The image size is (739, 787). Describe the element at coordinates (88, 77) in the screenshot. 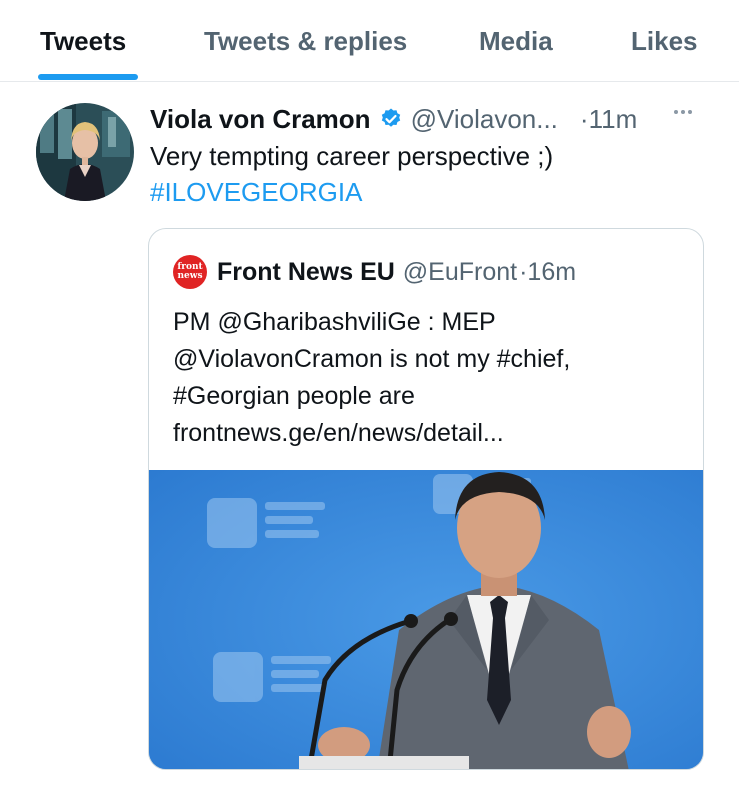

I see `active-tab-indicator` at that location.